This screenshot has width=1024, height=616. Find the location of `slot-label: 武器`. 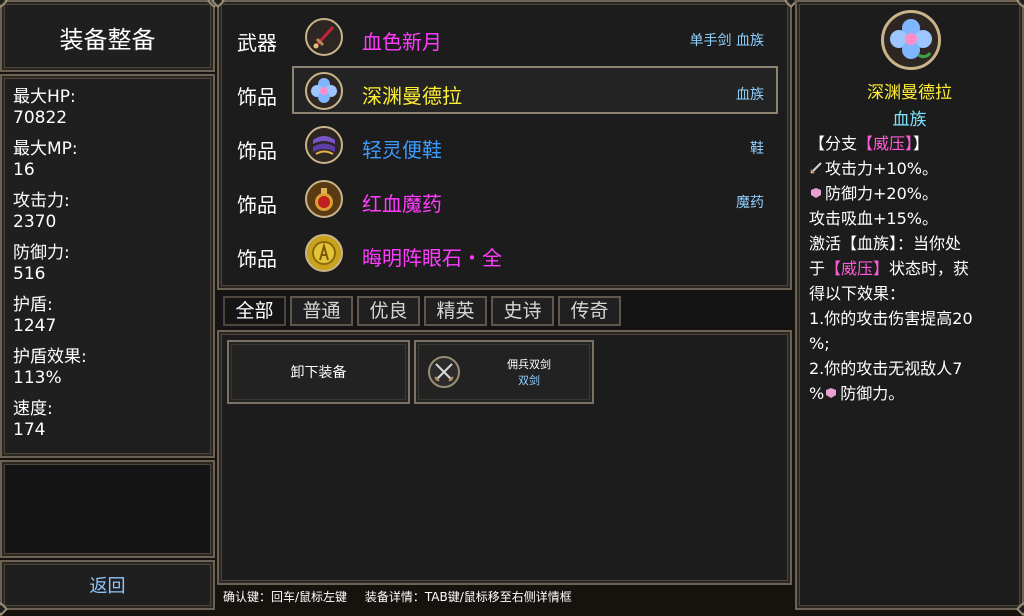

slot-label: 武器 is located at coordinates (257, 43).